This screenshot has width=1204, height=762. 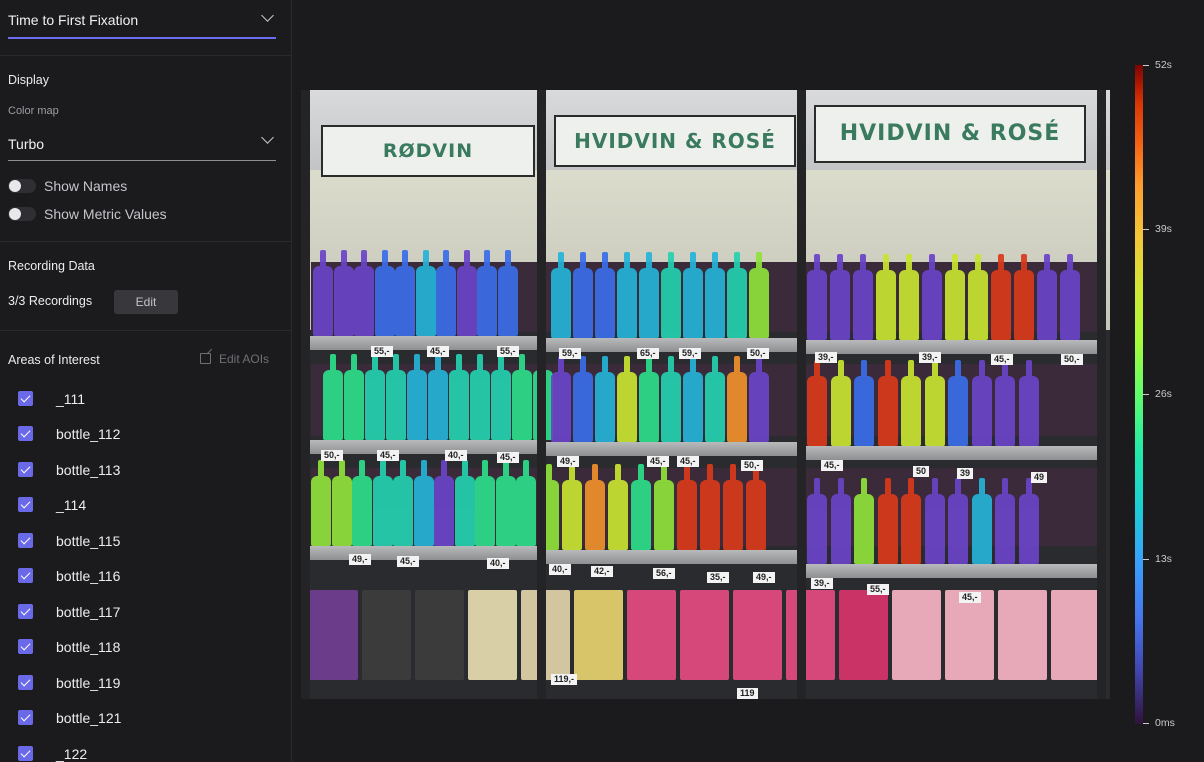 What do you see at coordinates (1165, 723) in the screenshot?
I see `legend-label-min: 0ms` at bounding box center [1165, 723].